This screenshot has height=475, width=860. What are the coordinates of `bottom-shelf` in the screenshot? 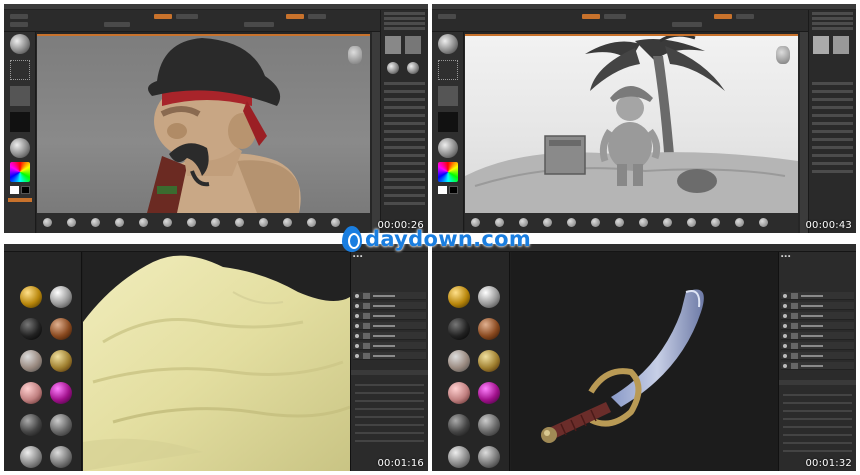 It's located at (203, 223).